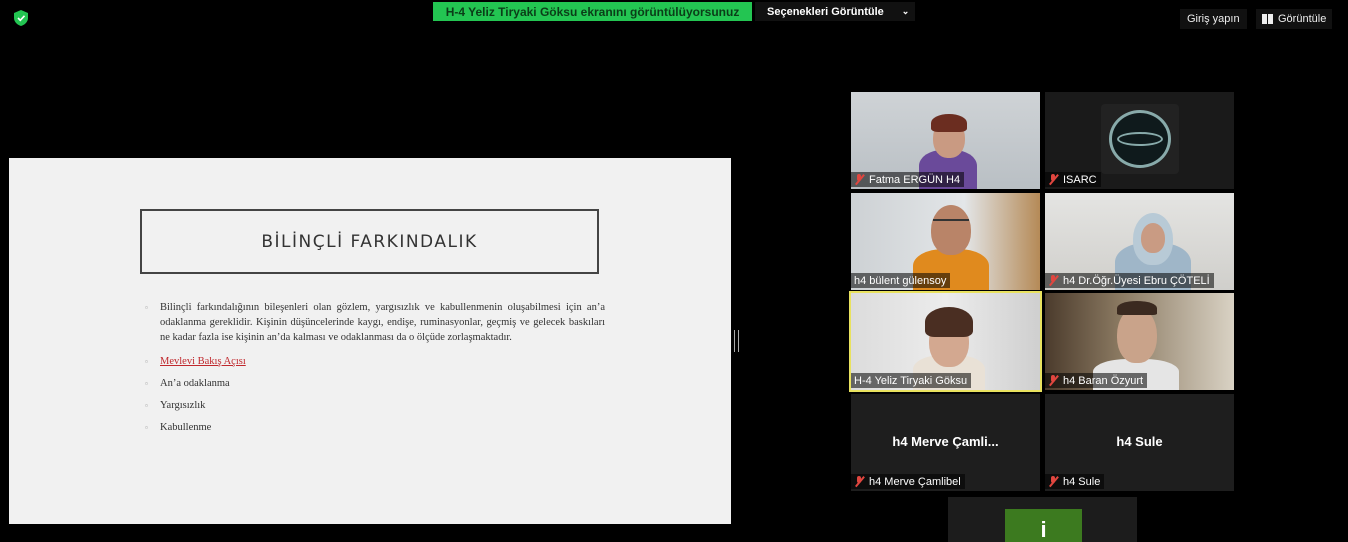  I want to click on participant-name-bar: Fatma ERGÜN H4, so click(908, 179).